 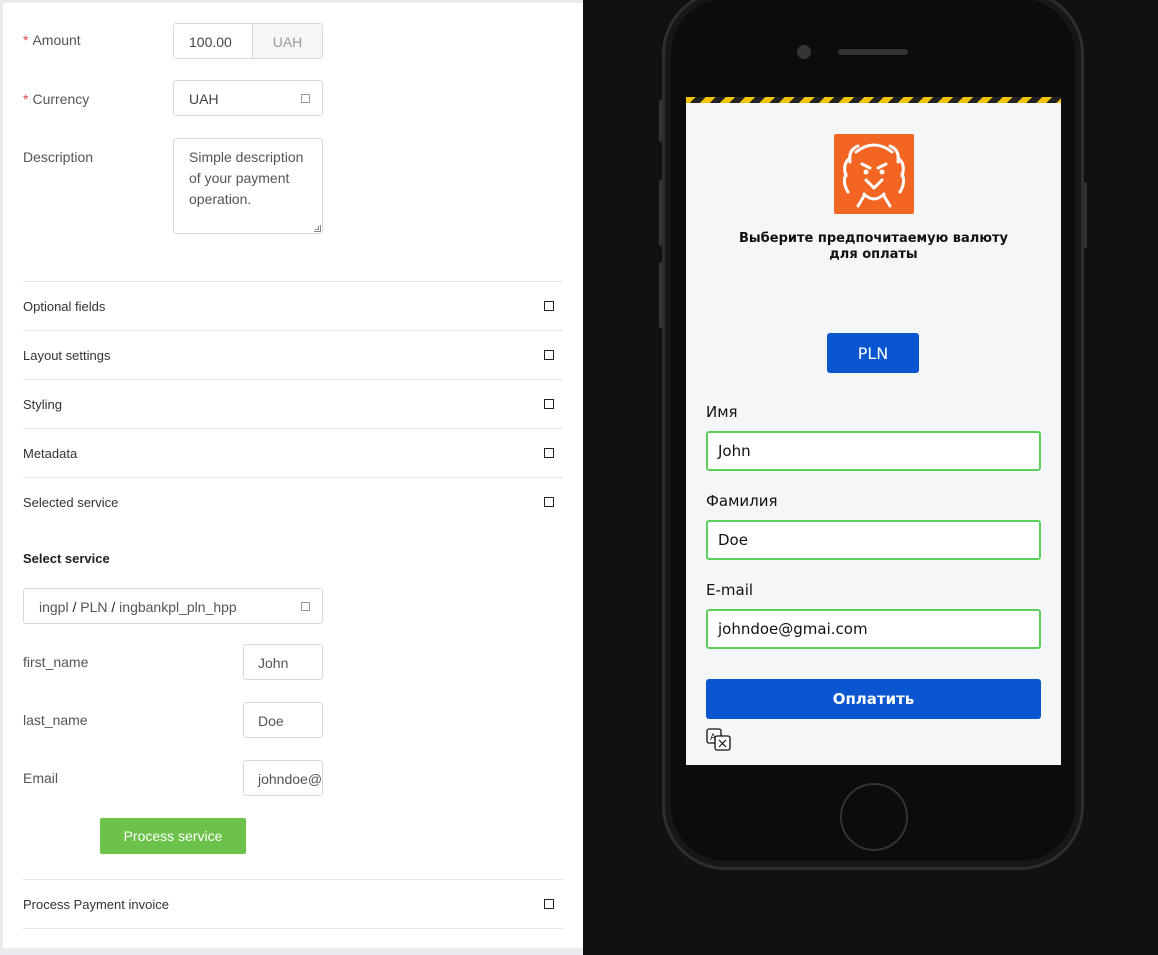 What do you see at coordinates (873, 52) in the screenshot?
I see `speaker-icon` at bounding box center [873, 52].